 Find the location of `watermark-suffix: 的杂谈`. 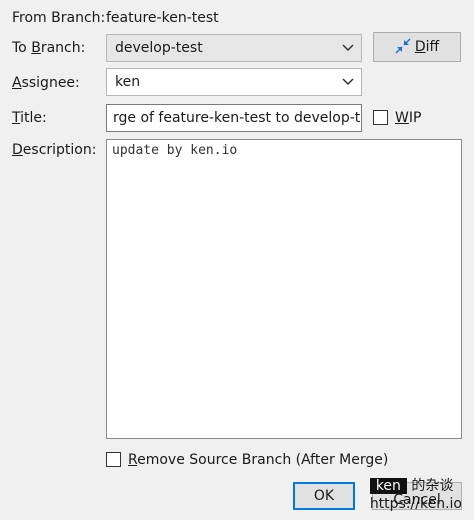

watermark-suffix: 的杂谈 is located at coordinates (432, 486).